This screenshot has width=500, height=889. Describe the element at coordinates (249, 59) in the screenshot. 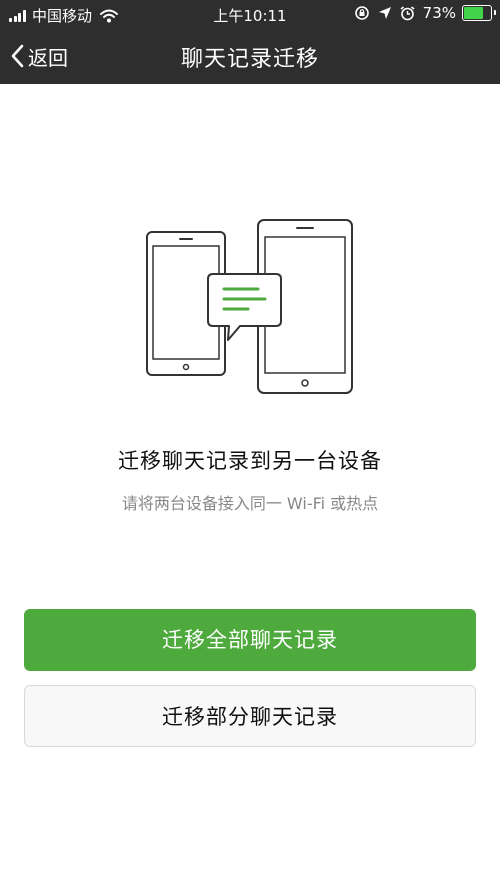

I see `page-title: 聊天记录迁移` at that location.